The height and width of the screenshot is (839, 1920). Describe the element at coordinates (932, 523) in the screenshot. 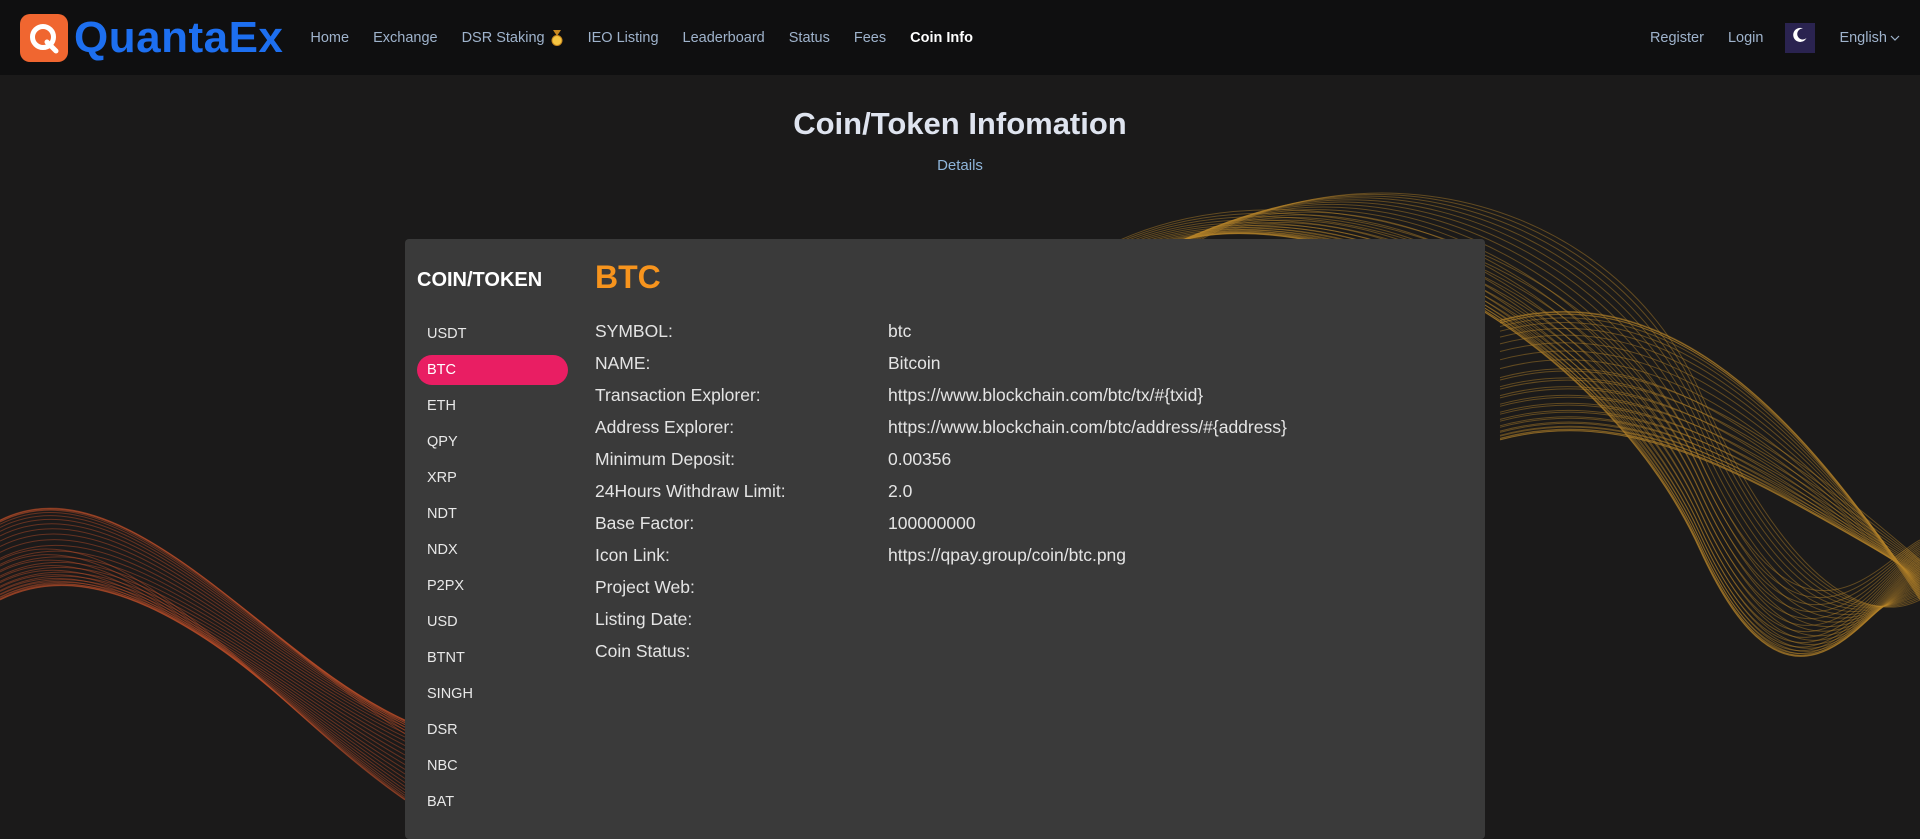

I see `detail-value: 100000000` at that location.